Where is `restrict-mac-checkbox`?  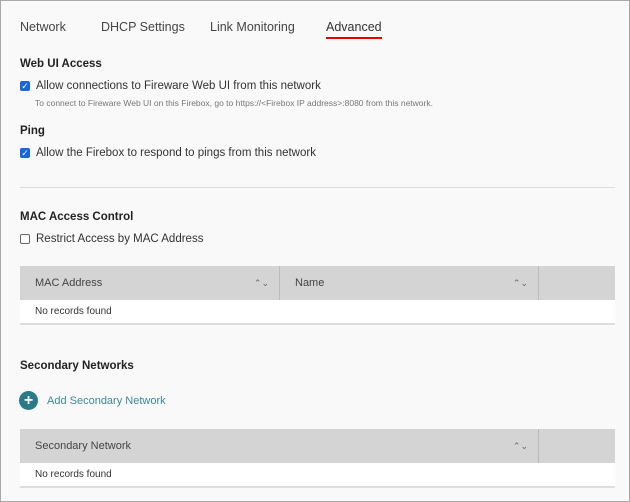 restrict-mac-checkbox is located at coordinates (25, 239).